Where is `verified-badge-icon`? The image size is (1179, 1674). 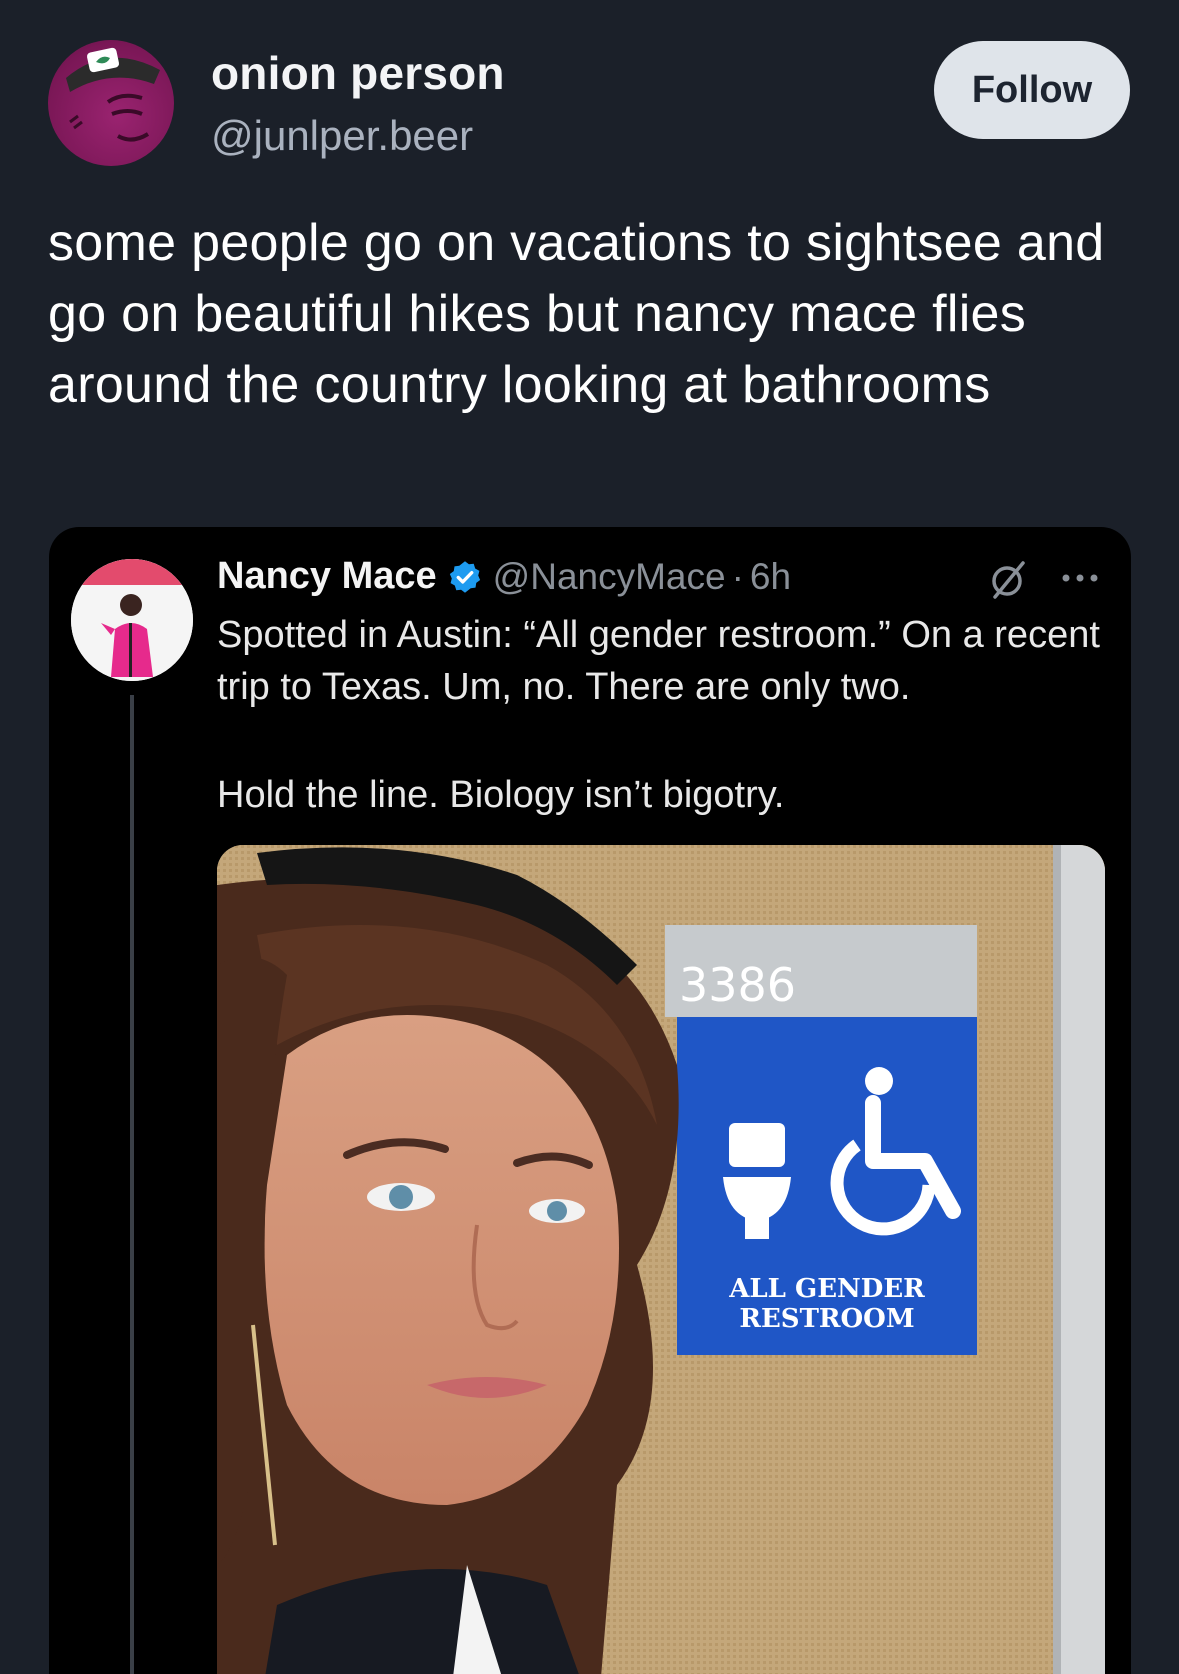 verified-badge-icon is located at coordinates (464, 576).